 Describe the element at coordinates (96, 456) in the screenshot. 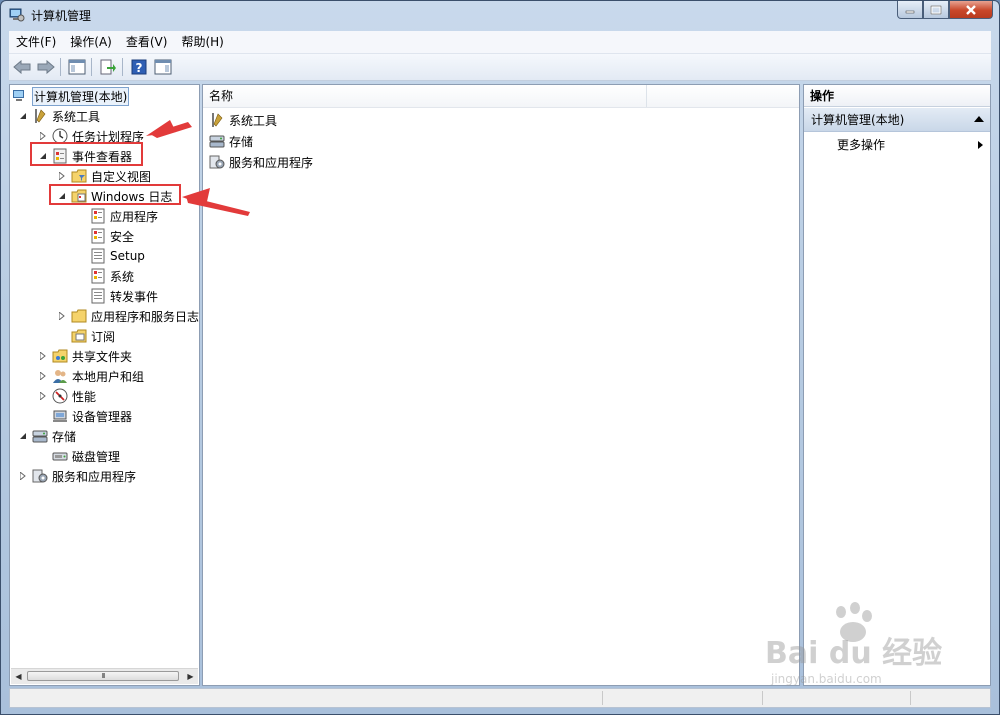

I see `tree-label: 磁盘管理` at that location.